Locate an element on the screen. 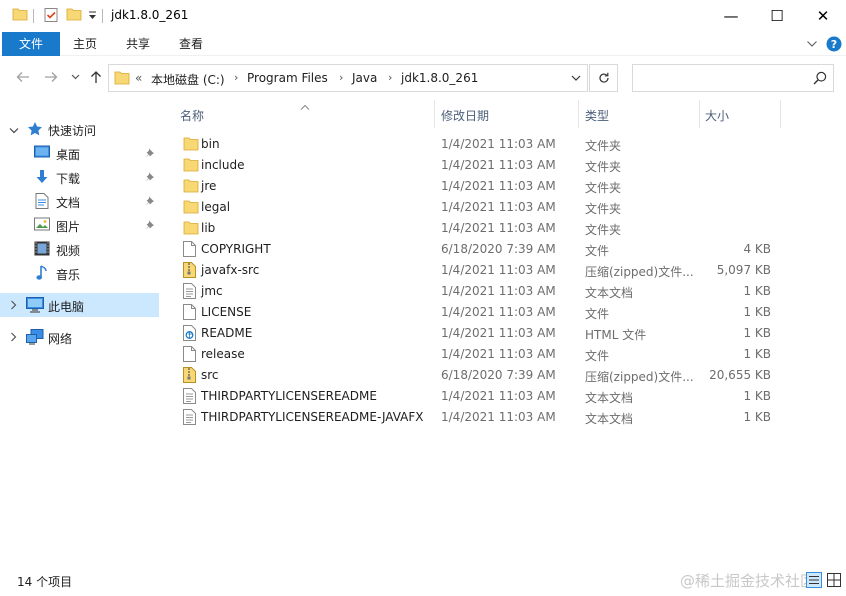  file-name: jre is located at coordinates (209, 186).